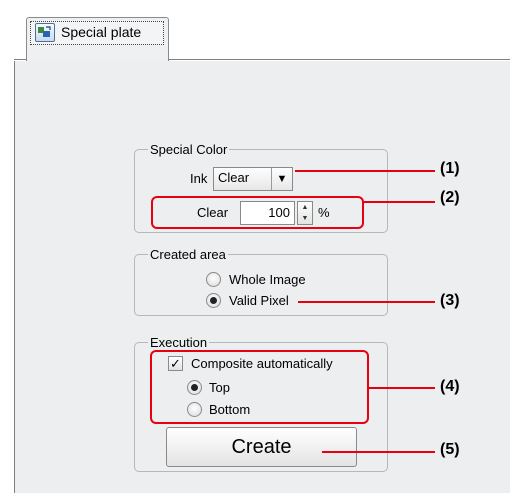  I want to click on whole-image-label: Whole Image, so click(267, 279).